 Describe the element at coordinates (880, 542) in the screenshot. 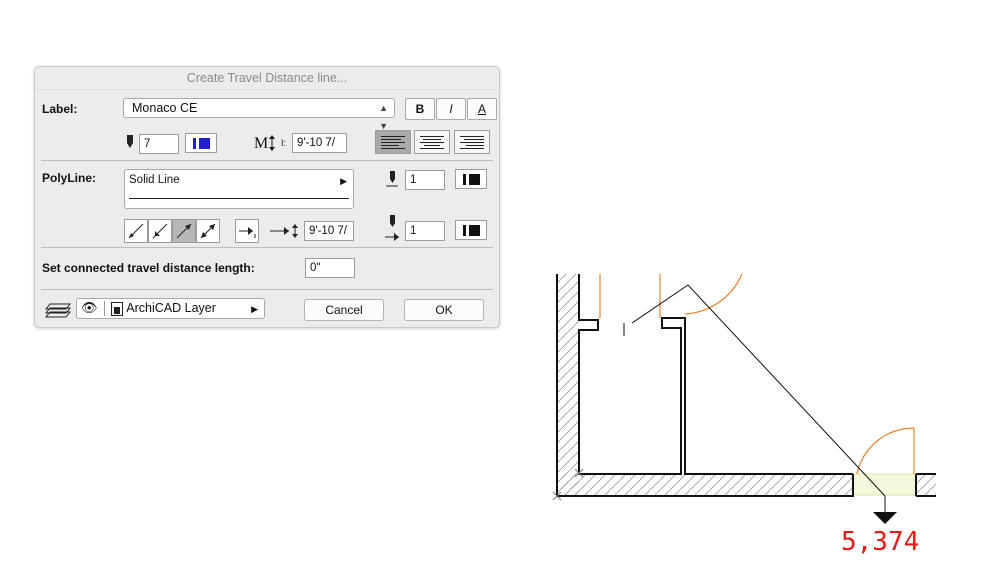

I see `travel-distance-value: 5,374` at that location.